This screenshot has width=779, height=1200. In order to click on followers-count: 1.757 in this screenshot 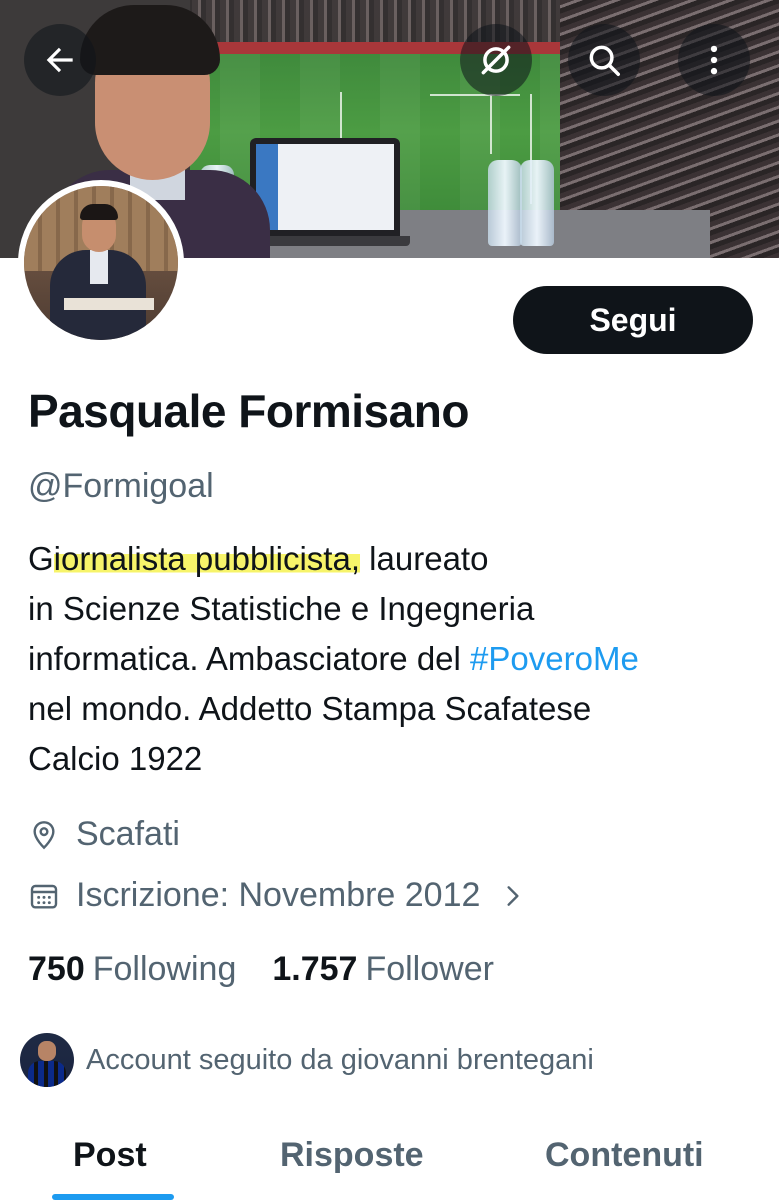, I will do `click(315, 969)`.